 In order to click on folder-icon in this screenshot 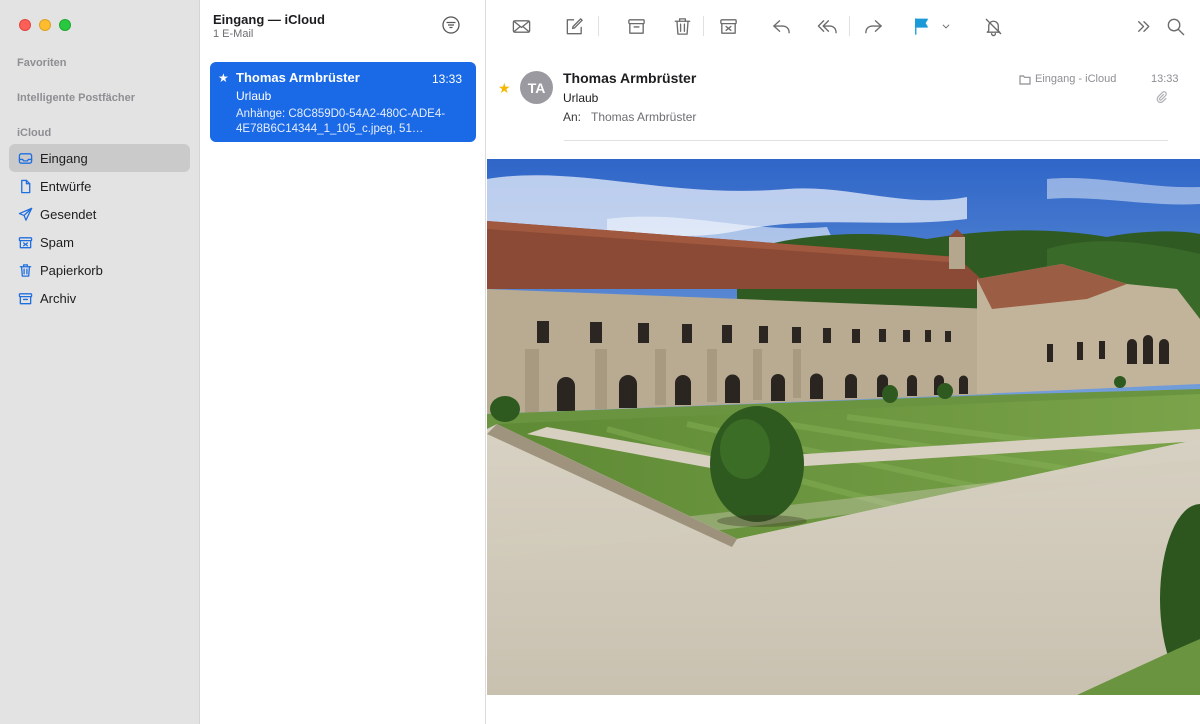, I will do `click(1025, 79)`.